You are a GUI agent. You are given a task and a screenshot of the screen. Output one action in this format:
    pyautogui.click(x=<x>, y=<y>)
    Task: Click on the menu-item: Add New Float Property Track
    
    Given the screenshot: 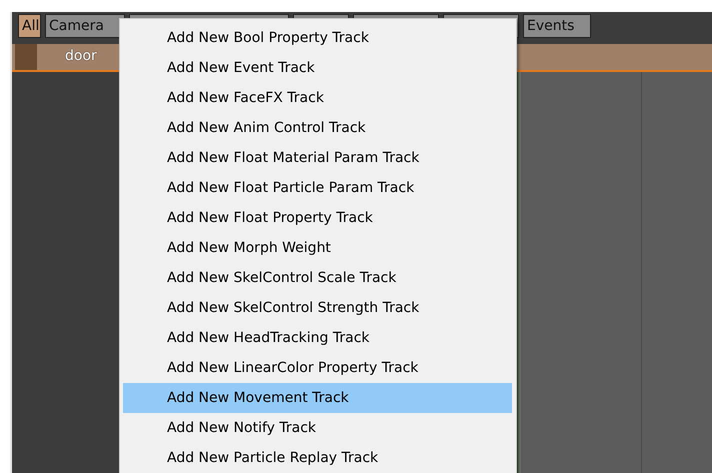 What is the action you would take?
    pyautogui.click(x=317, y=218)
    